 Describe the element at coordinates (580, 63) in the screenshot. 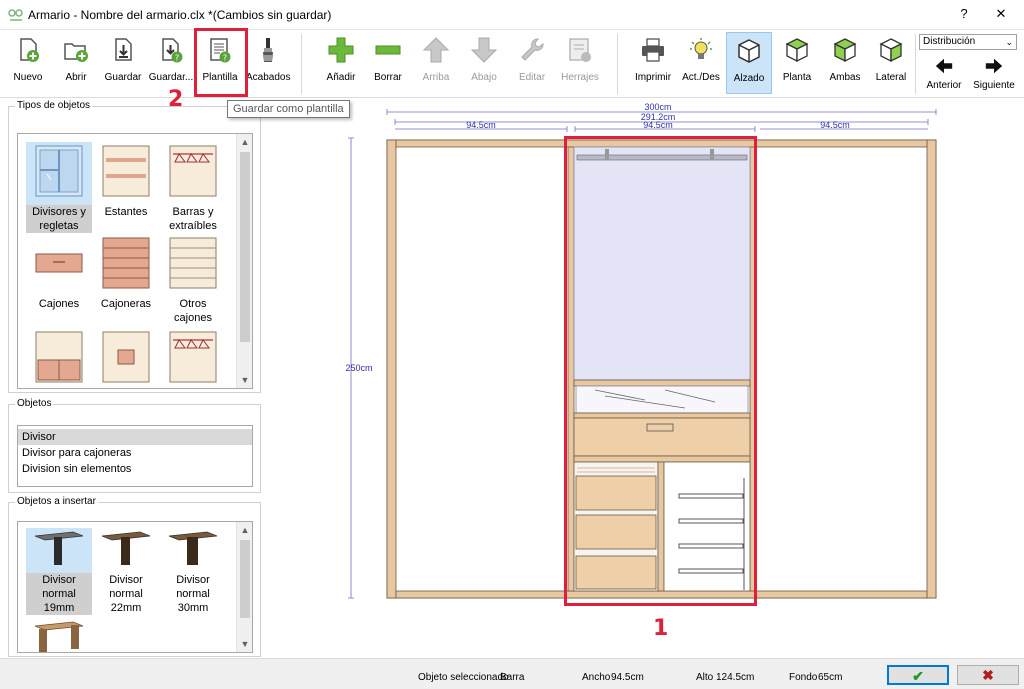

I see `herrajes-button: Herrajes` at that location.